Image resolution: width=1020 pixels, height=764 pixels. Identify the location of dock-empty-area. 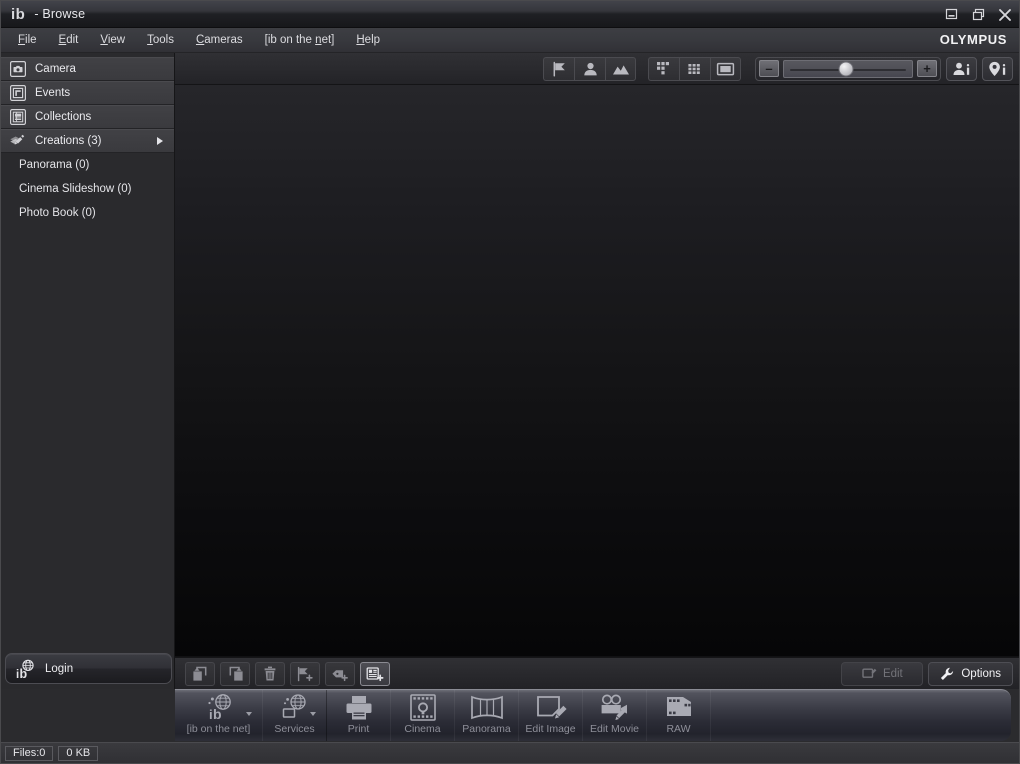
(861, 715).